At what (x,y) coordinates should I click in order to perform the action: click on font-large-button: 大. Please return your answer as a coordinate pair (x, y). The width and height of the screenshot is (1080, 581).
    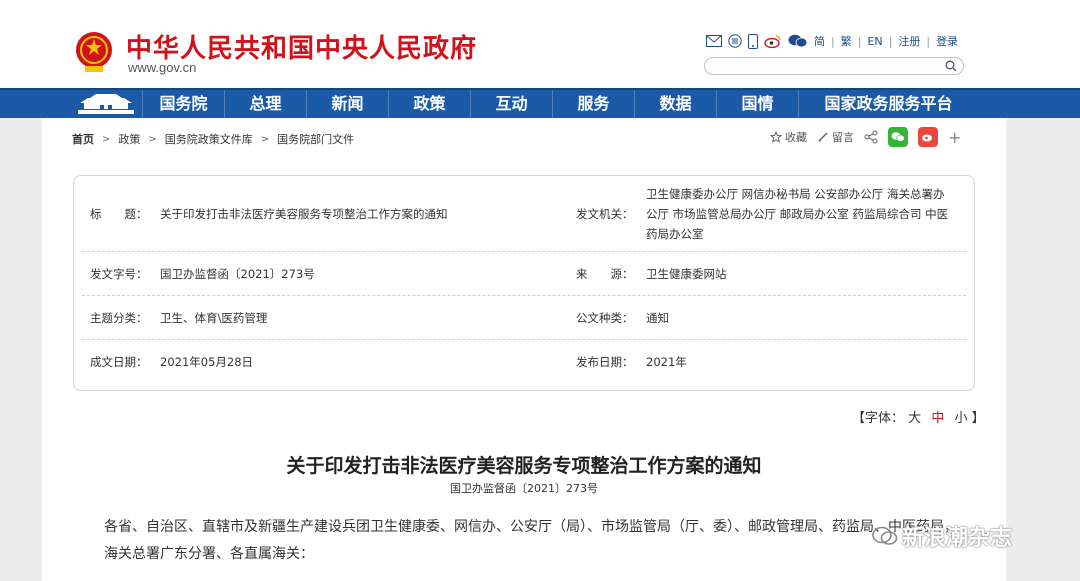
    Looking at the image, I should click on (914, 418).